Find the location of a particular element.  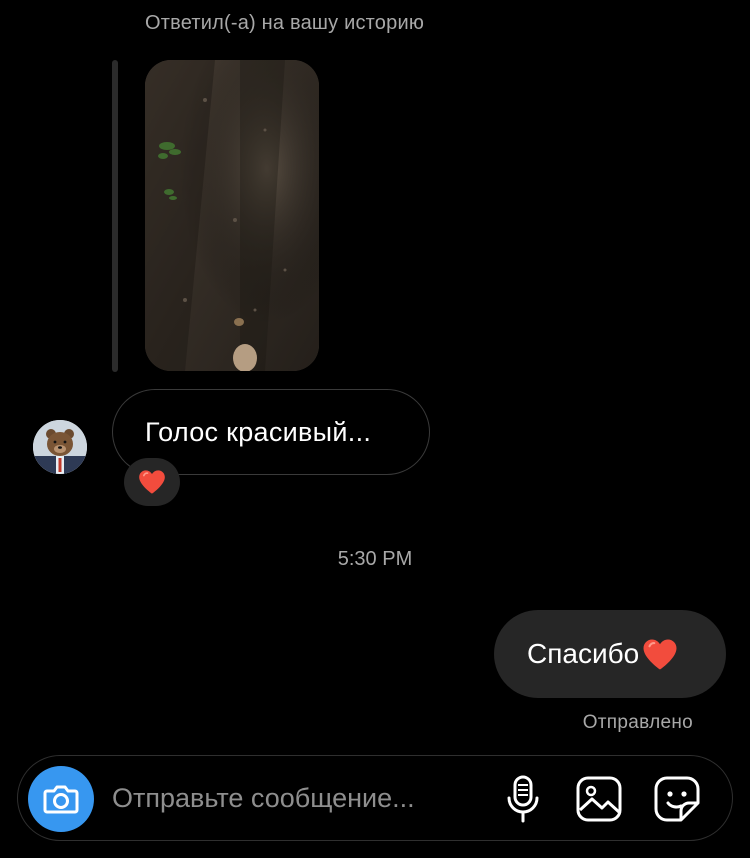

sticker-button is located at coordinates (677, 799).